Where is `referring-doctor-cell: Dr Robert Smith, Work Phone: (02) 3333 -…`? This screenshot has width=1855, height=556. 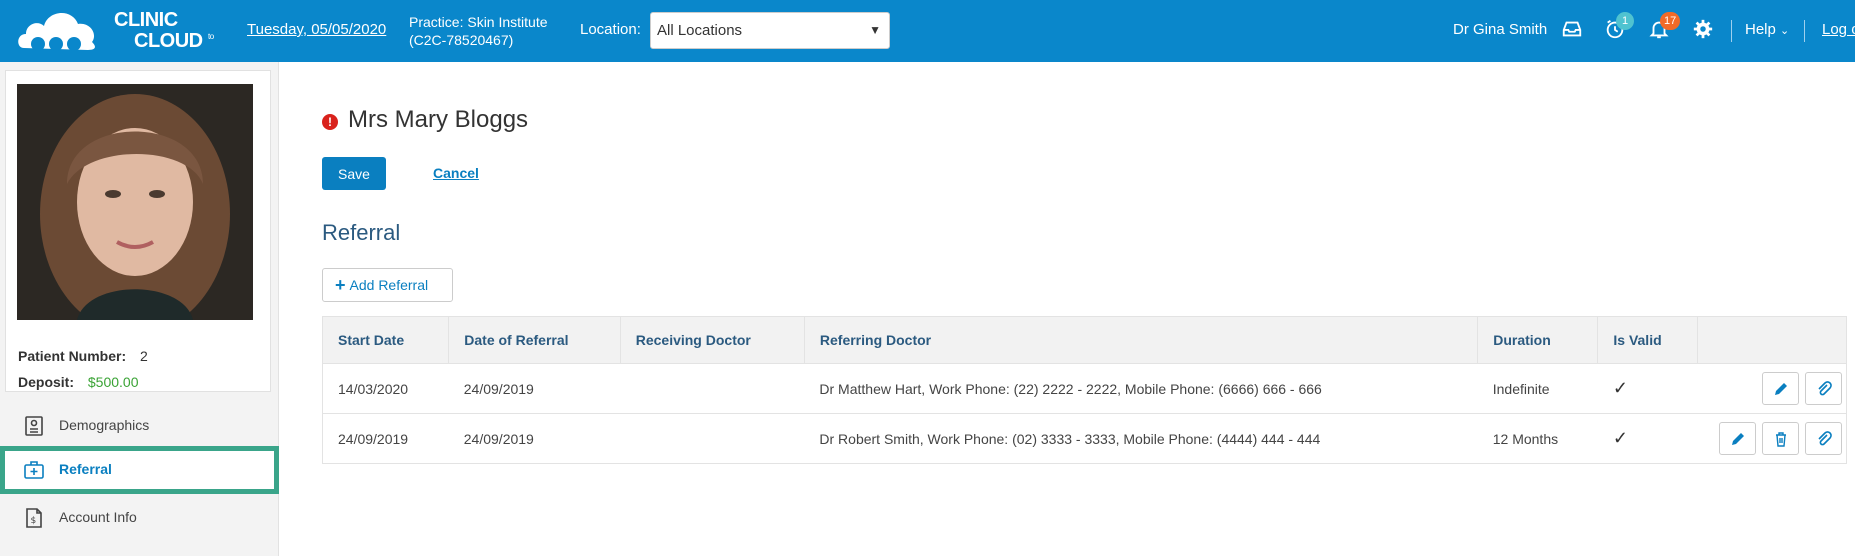
referring-doctor-cell: Dr Robert Smith, Work Phone: (02) 3333 -… is located at coordinates (1141, 438).